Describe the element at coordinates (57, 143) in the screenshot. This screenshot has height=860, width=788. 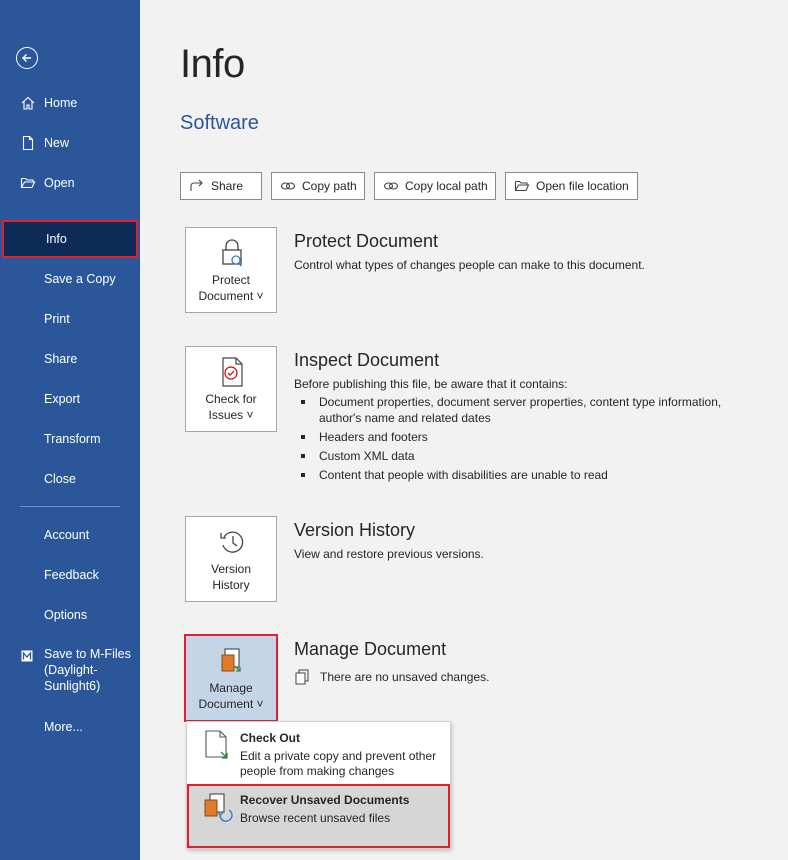
I see `sidebar-item-label: New` at that location.